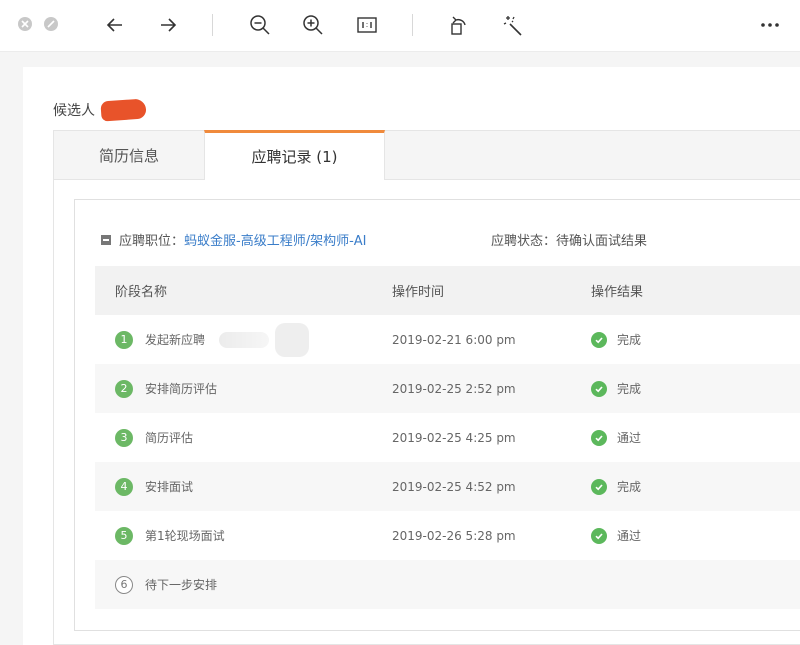 This screenshot has width=800, height=645. I want to click on redacted-candidate-name, so click(123, 110).